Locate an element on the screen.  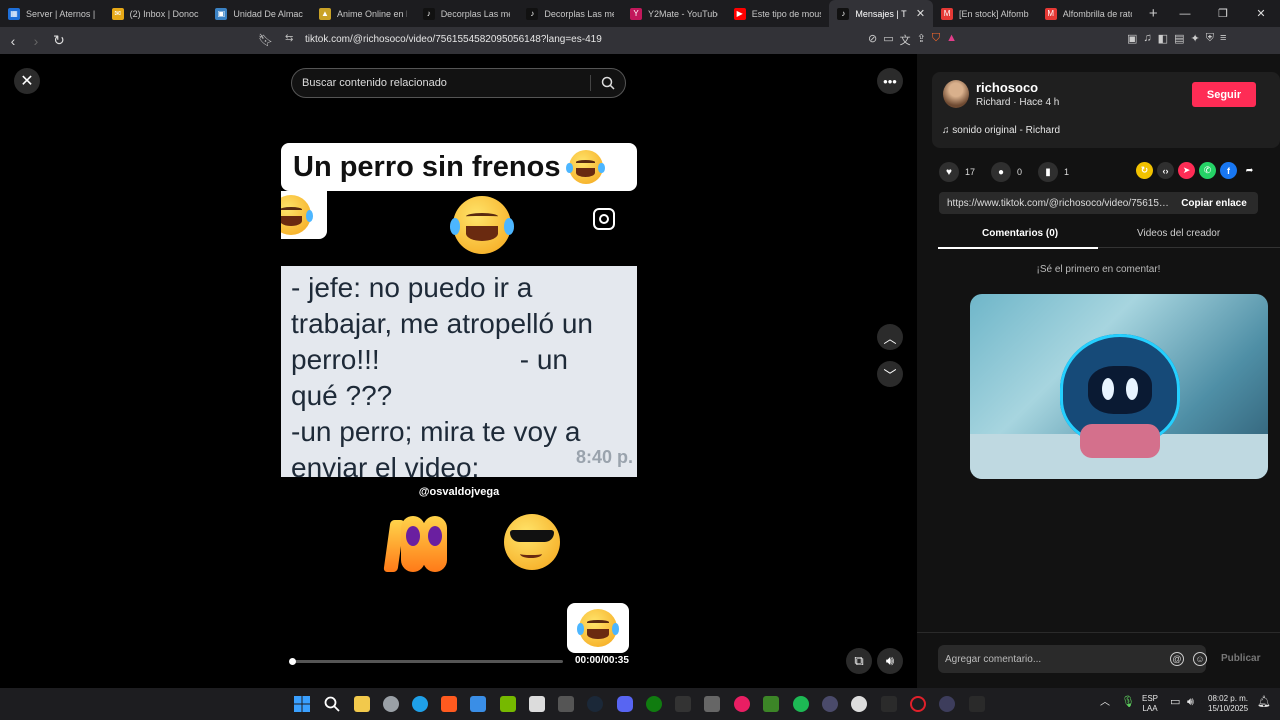
reader-off-icon: ⊘ is located at coordinates (872, 40).